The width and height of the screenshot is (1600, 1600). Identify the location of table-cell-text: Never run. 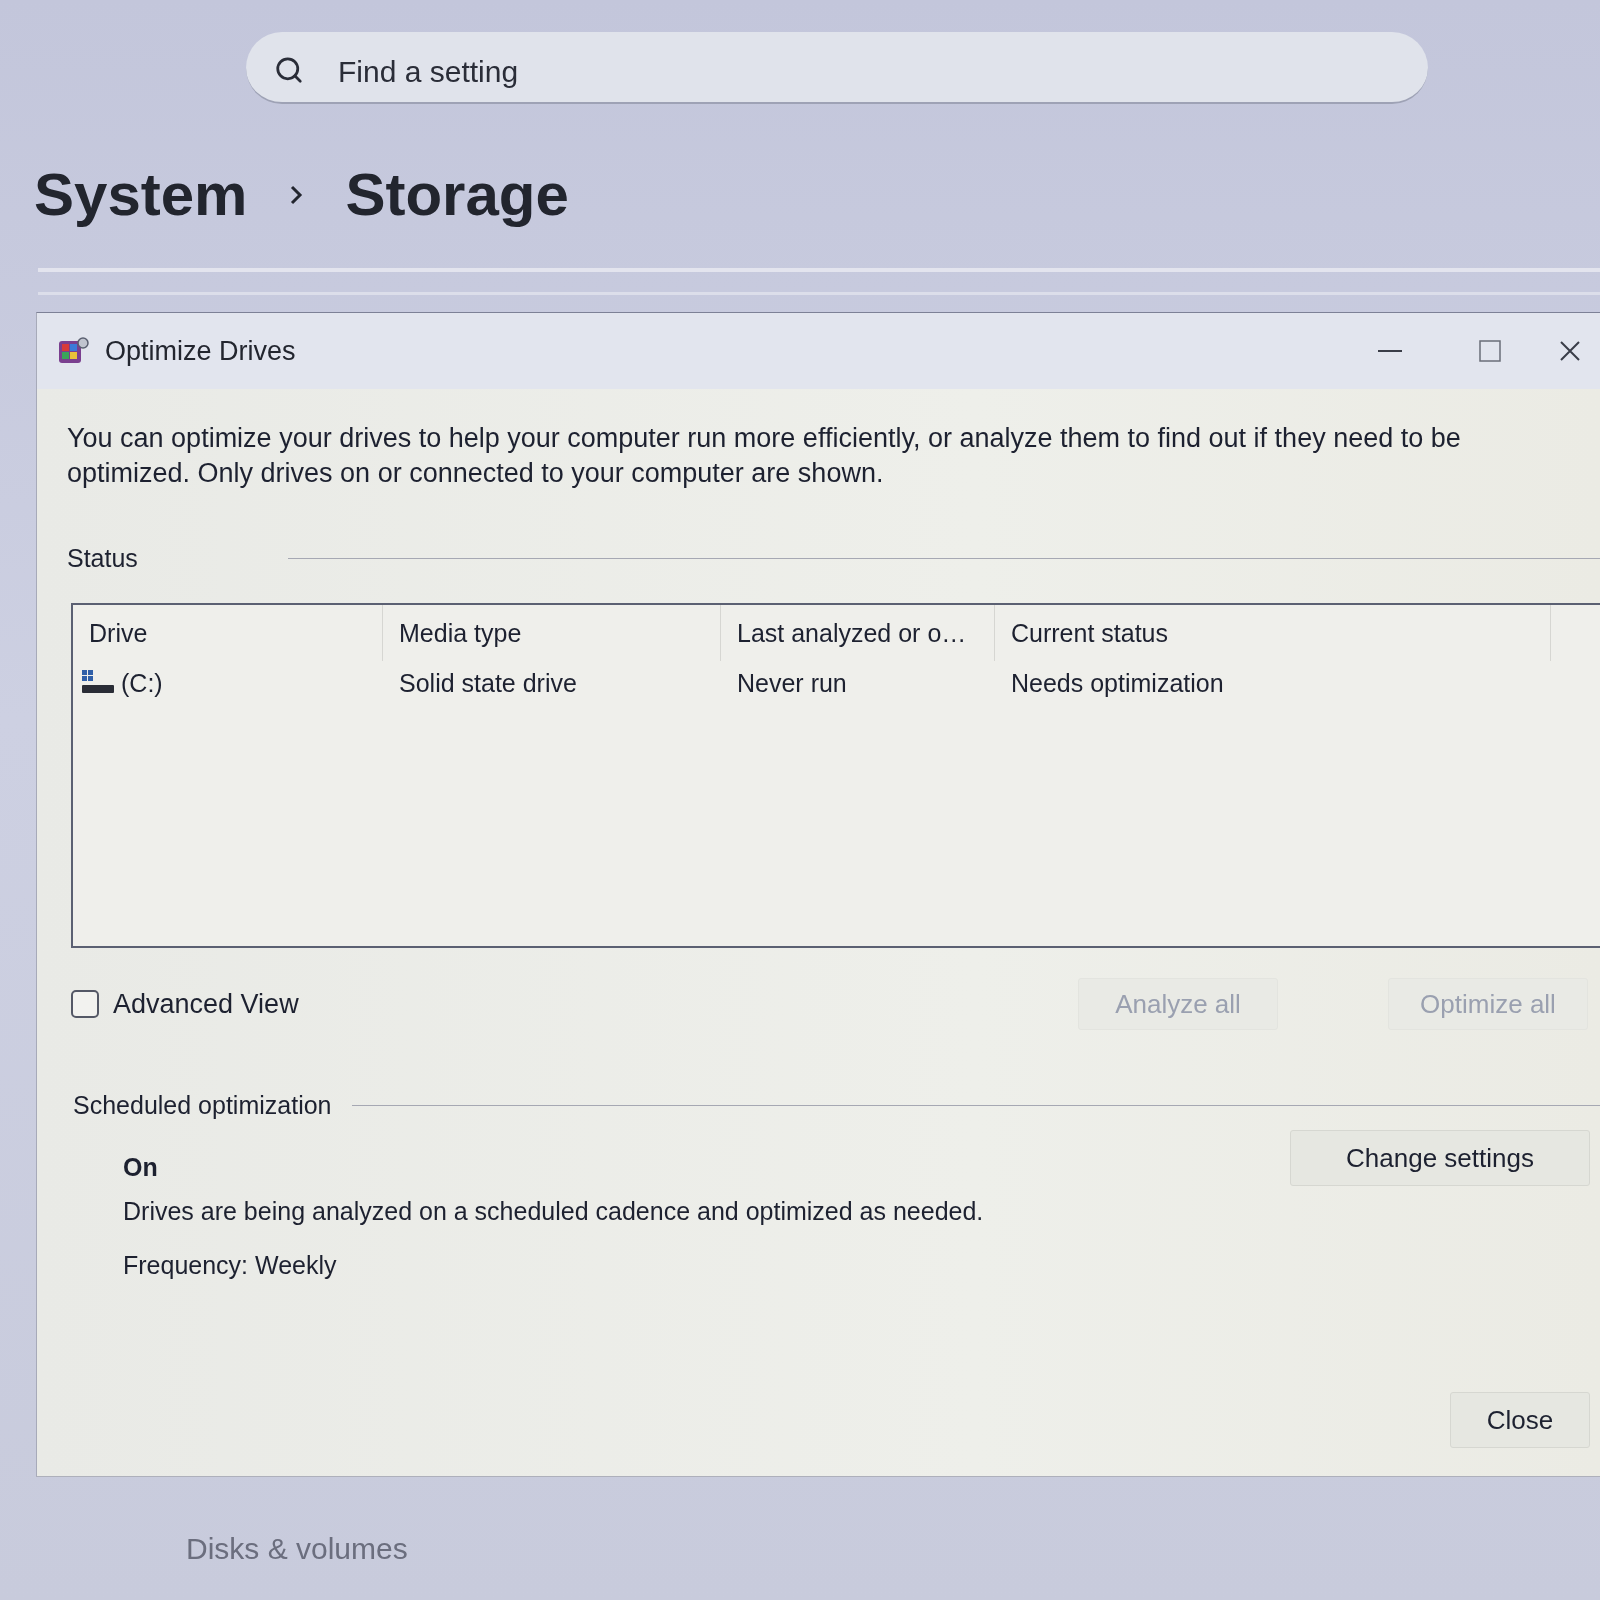
(792, 683).